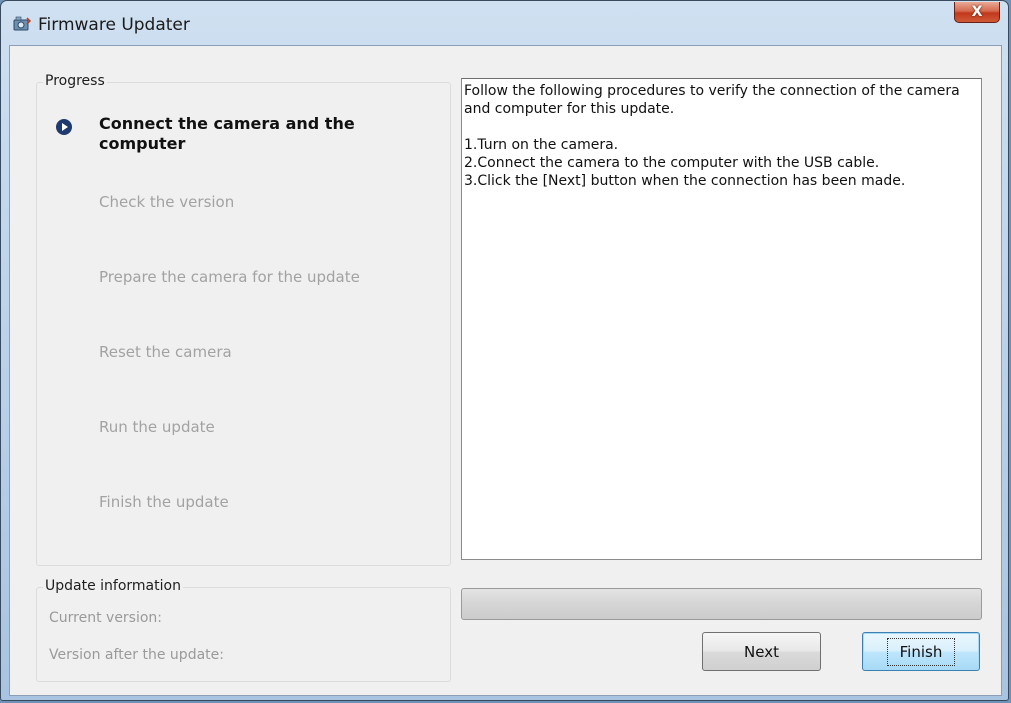 The width and height of the screenshot is (1011, 703). I want to click on progress-group-title: Progress, so click(75, 81).